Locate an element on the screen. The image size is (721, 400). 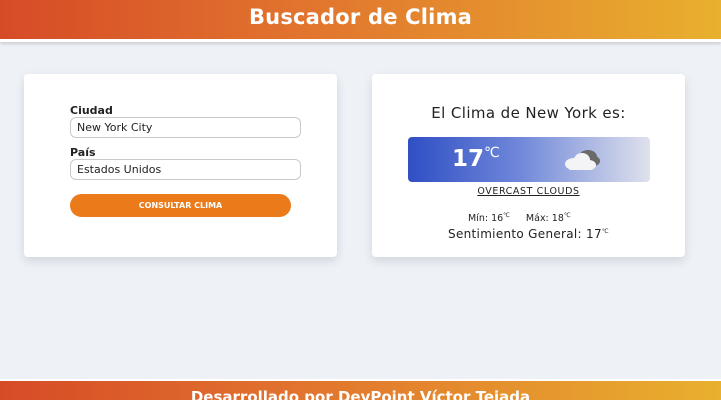
cloud-icon is located at coordinates (582, 160).